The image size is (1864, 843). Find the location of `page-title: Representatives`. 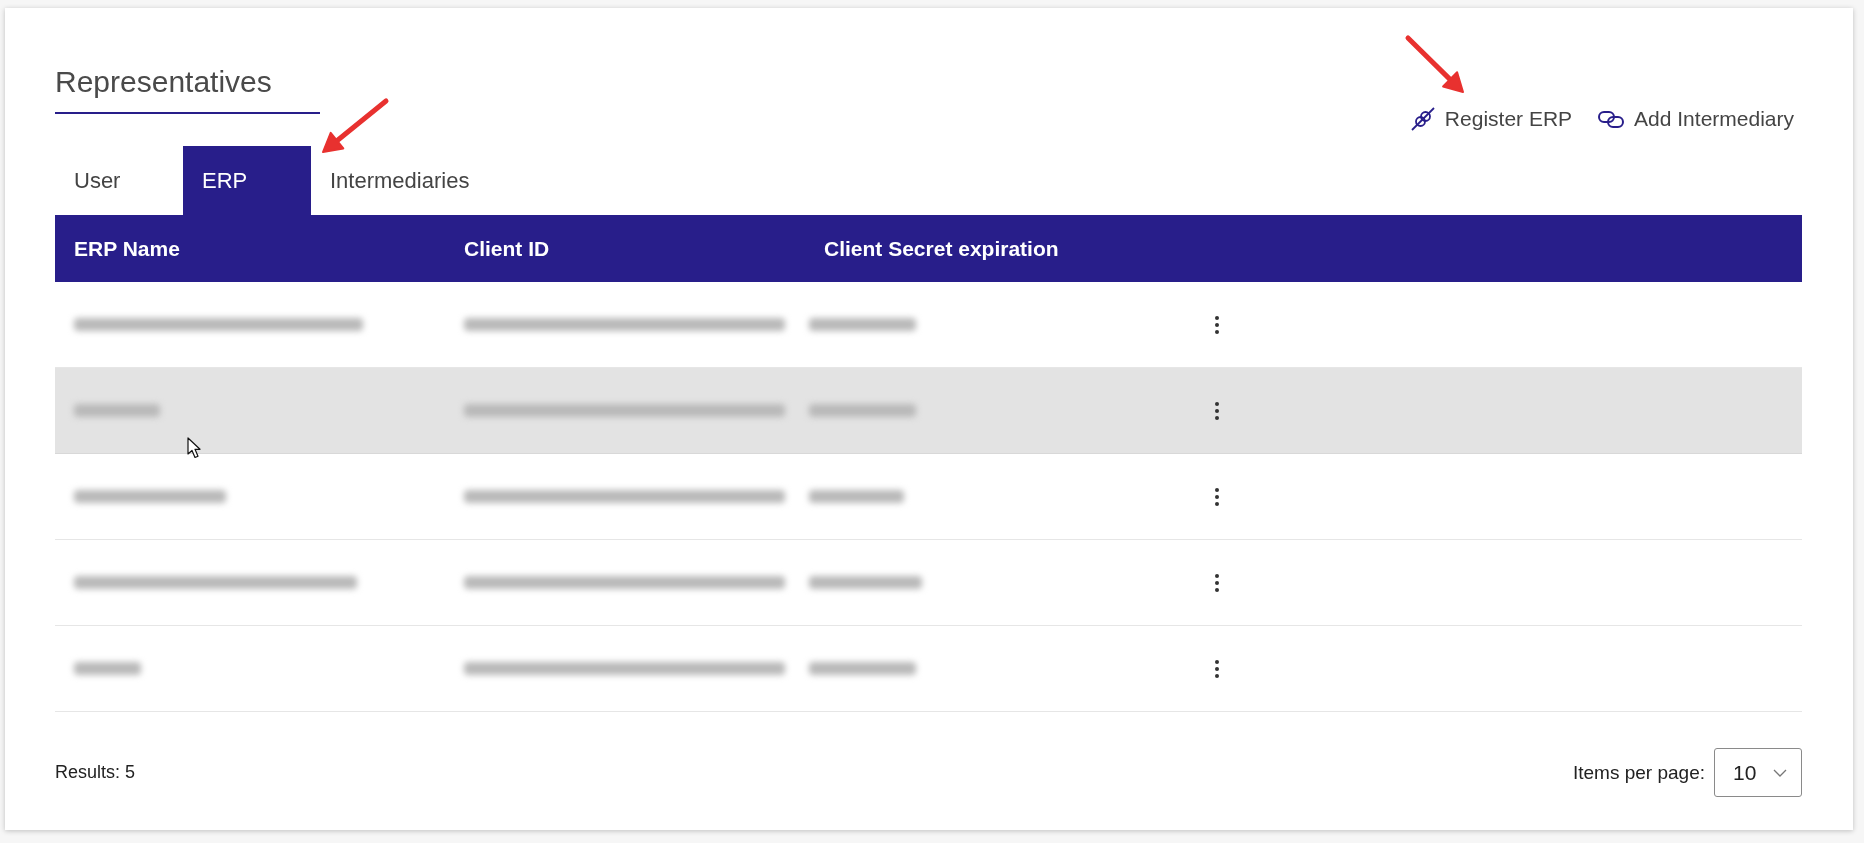

page-title: Representatives is located at coordinates (187, 89).